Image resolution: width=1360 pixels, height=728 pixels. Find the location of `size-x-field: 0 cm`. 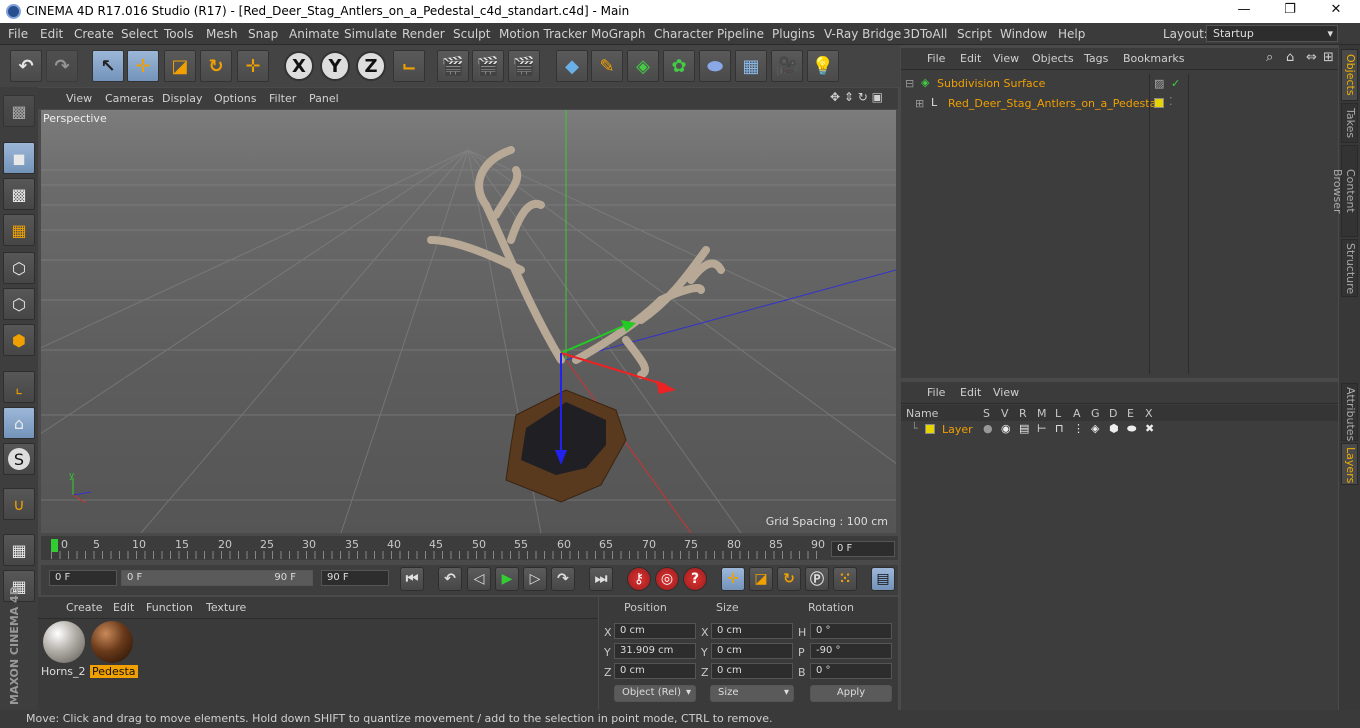

size-x-field: 0 cm is located at coordinates (752, 631).